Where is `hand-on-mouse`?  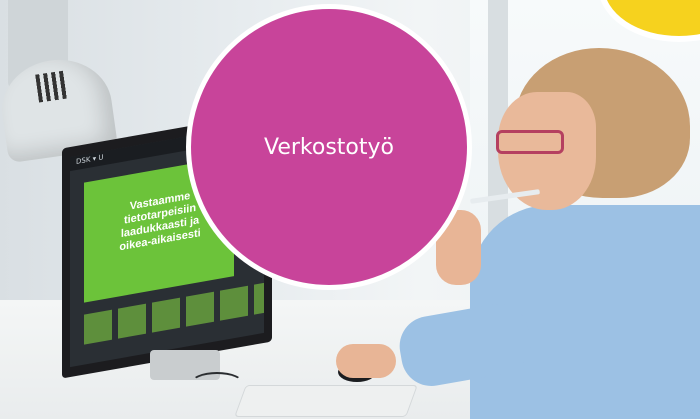
hand-on-mouse is located at coordinates (366, 361).